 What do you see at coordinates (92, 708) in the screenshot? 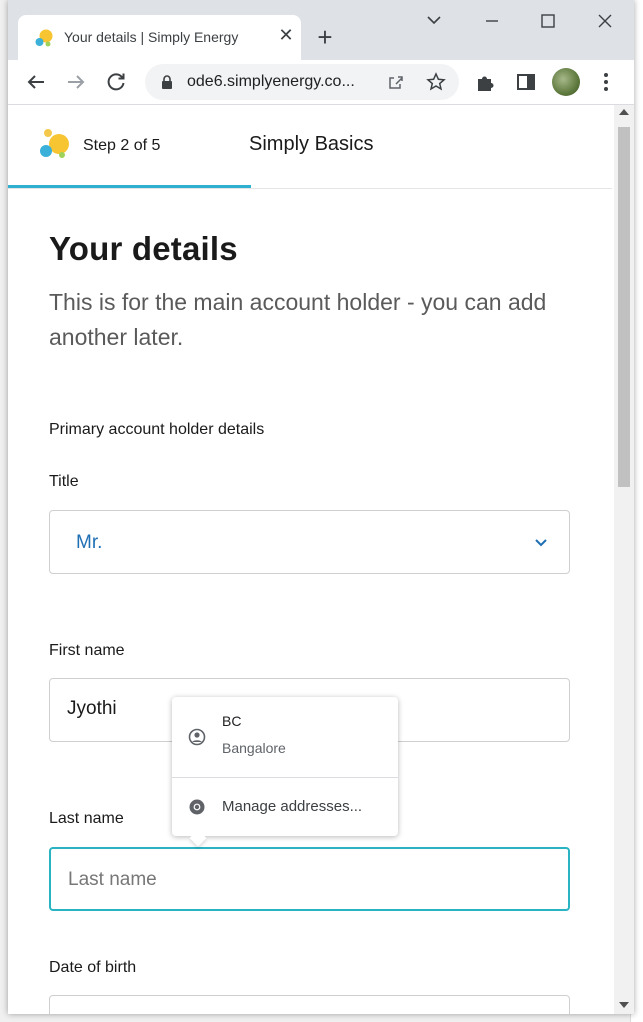
I see `first-name-value: Jyothi` at bounding box center [92, 708].